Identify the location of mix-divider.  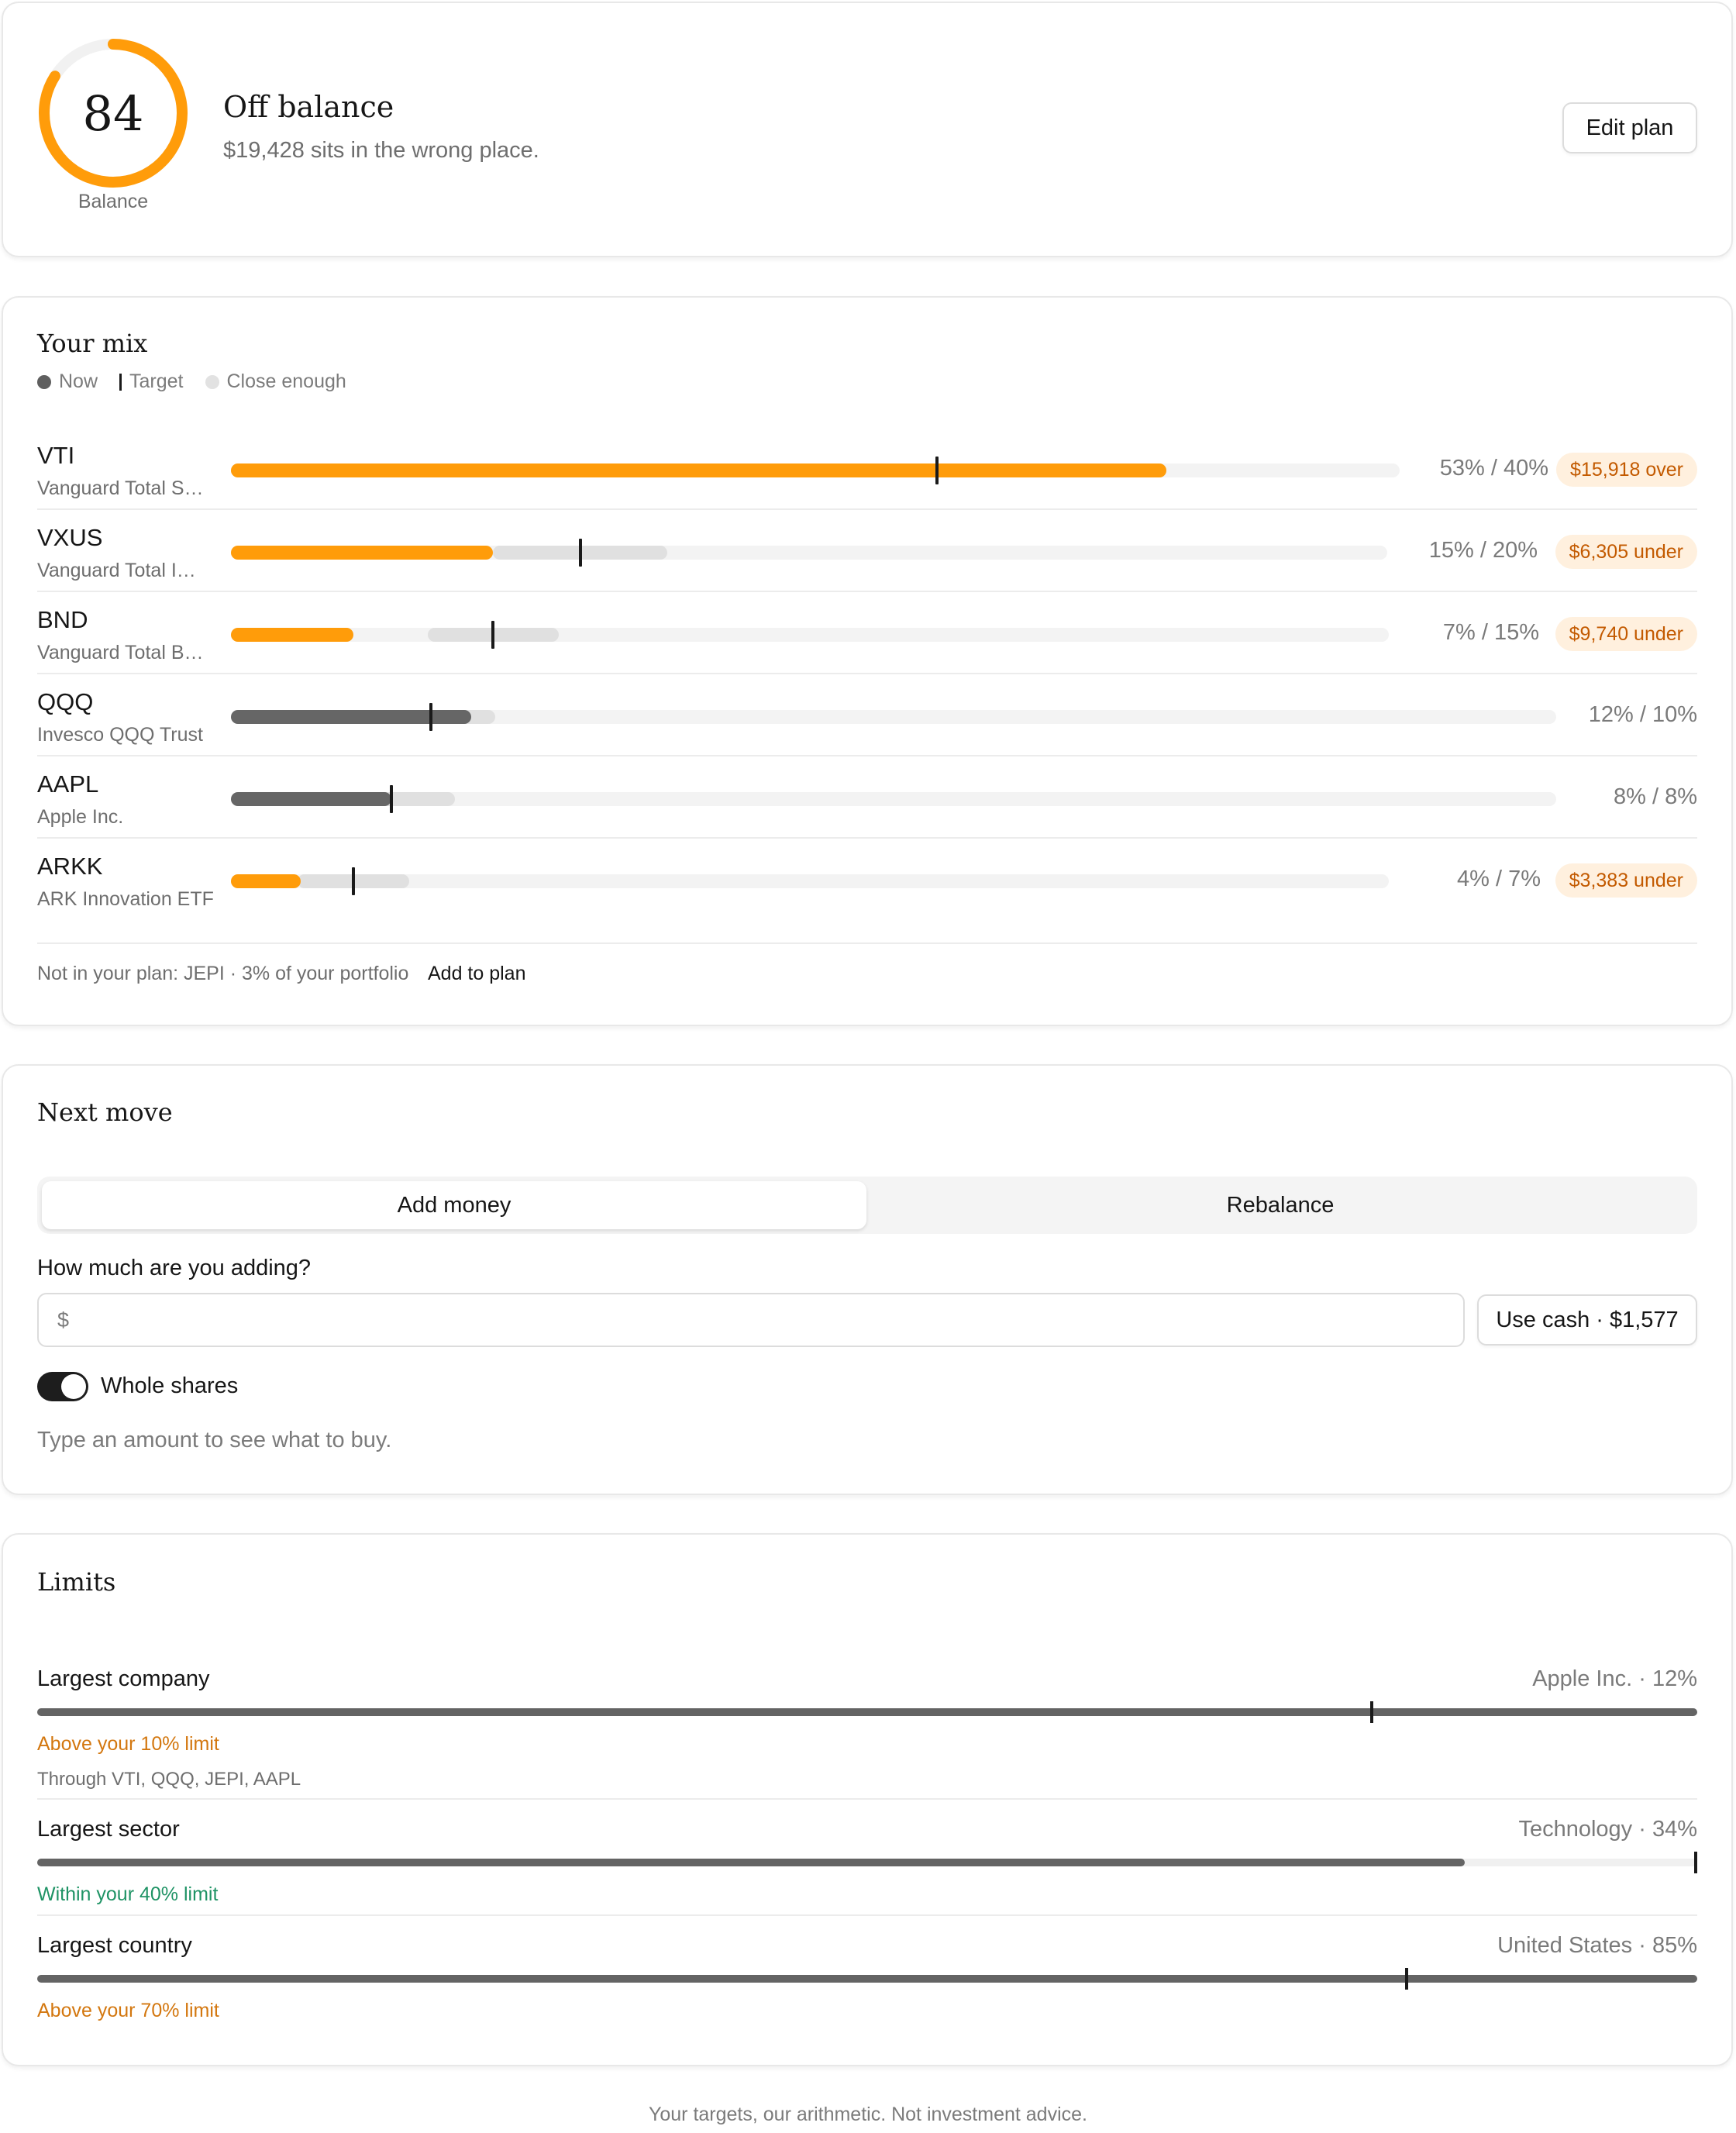
(867, 943).